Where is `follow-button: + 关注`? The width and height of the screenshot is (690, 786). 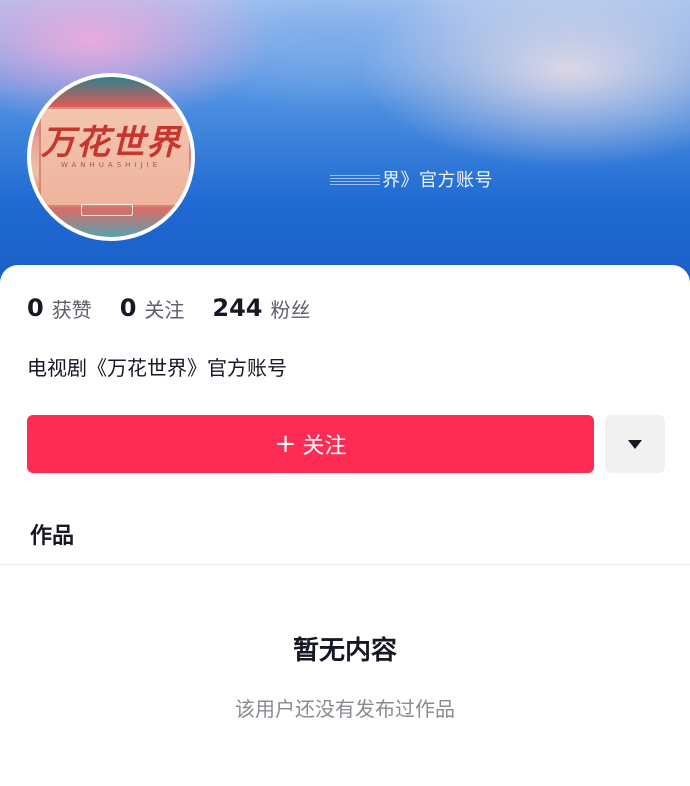 follow-button: + 关注 is located at coordinates (310, 444).